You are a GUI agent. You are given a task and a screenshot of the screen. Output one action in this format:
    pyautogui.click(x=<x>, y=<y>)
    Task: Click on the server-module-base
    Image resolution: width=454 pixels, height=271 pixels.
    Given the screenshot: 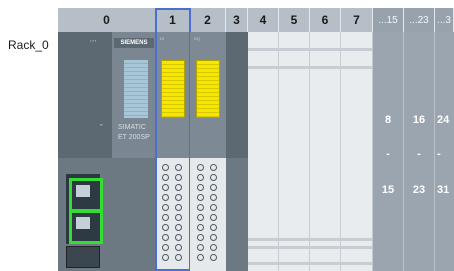 What is the action you would take?
    pyautogui.click(x=237, y=214)
    